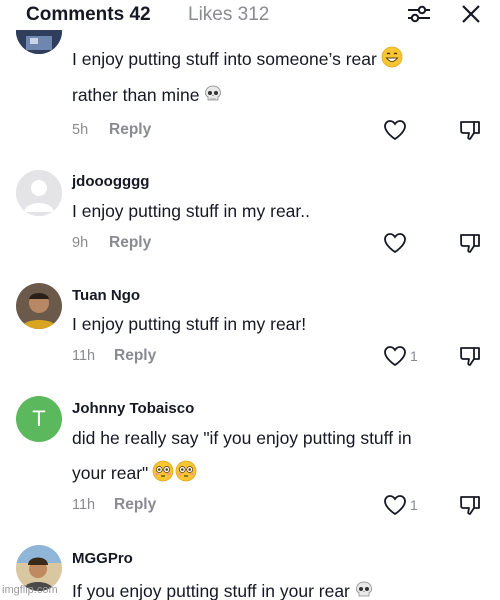 Image resolution: width=500 pixels, height=600 pixels. I want to click on comment-text: I enjoy putting stuff in my rear!, so click(189, 324).